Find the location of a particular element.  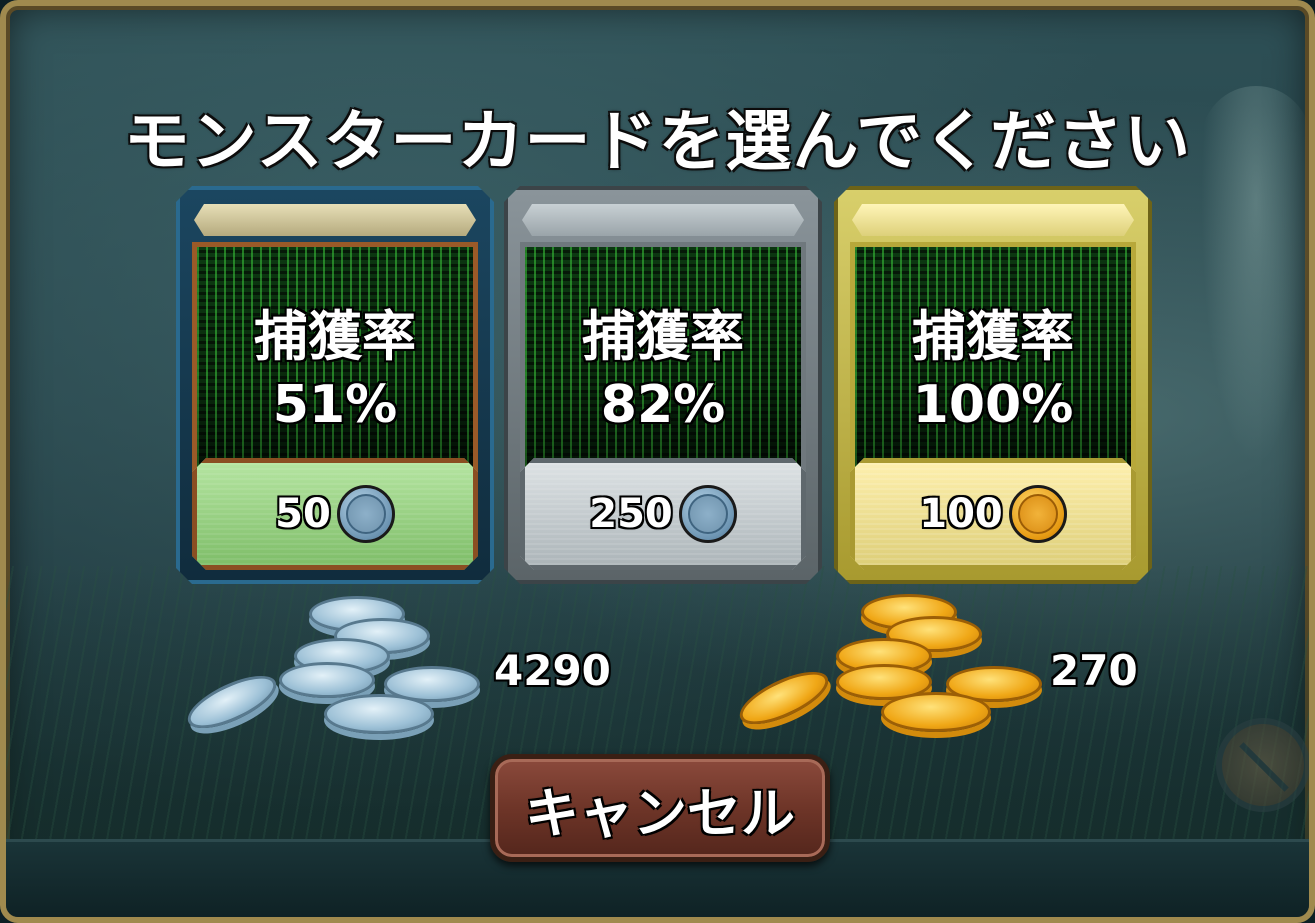

cost-amount: 50 is located at coordinates (303, 514).